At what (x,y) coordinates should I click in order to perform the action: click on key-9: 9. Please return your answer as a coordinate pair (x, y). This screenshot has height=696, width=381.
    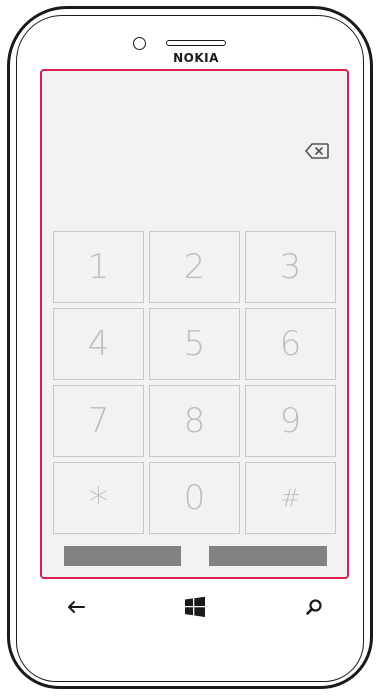
    Looking at the image, I should click on (290, 421).